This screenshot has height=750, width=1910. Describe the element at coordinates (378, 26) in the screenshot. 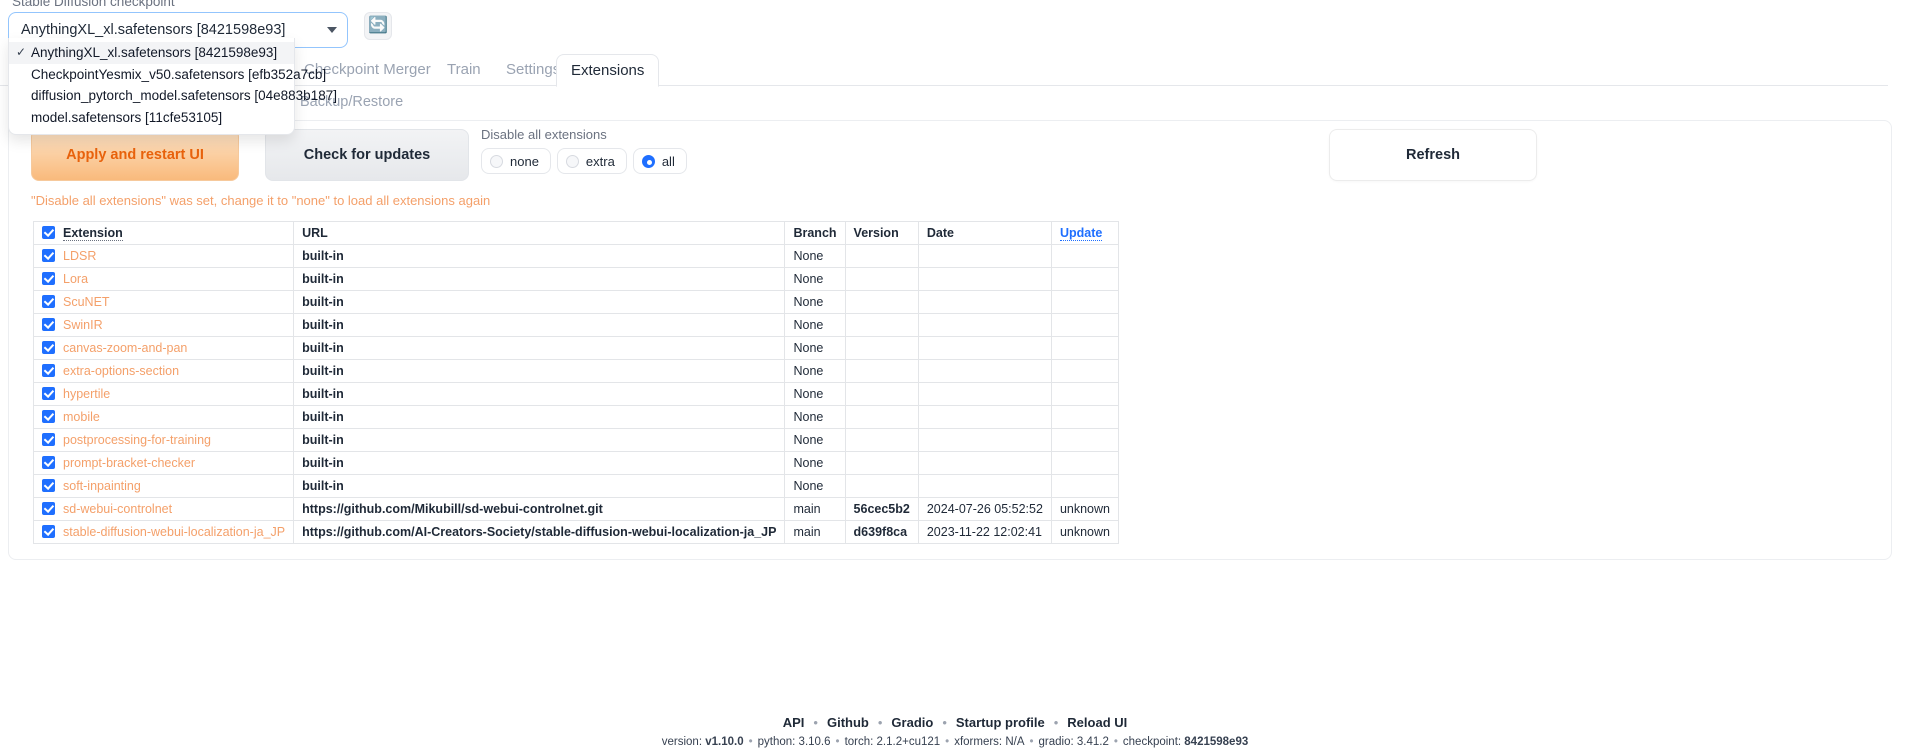

I see `refresh-checkpoints-button: 🔄` at that location.